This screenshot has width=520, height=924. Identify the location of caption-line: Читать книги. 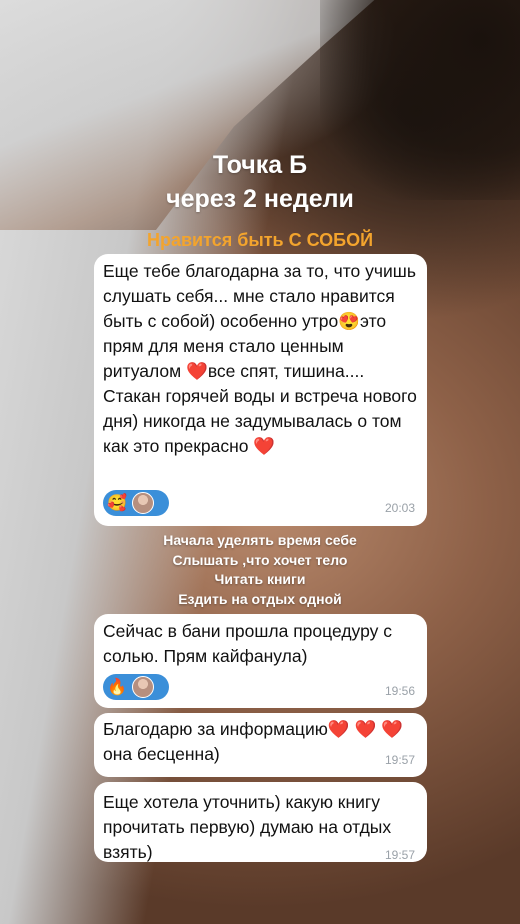
(260, 579).